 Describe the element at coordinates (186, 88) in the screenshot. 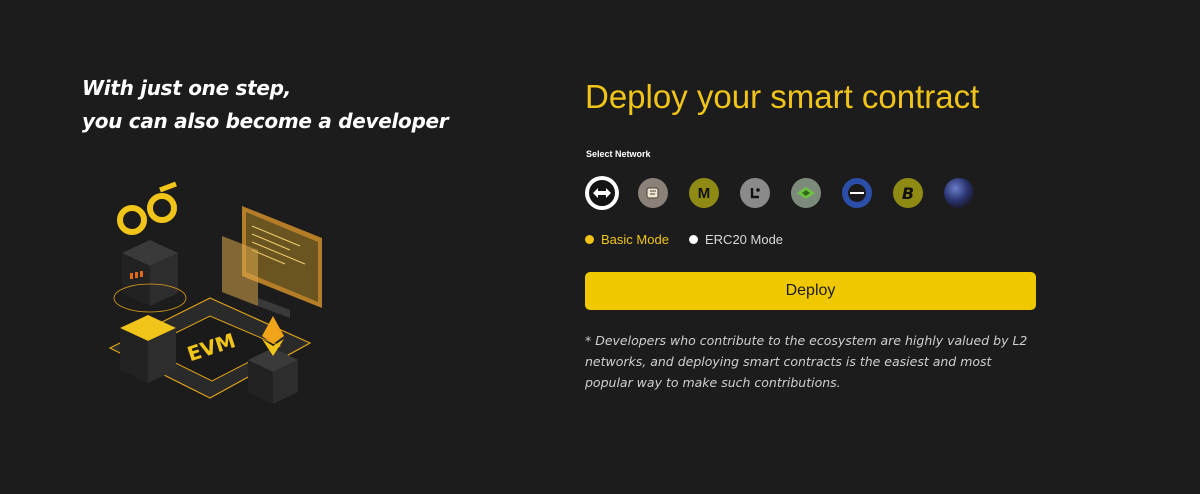

I see `hero-line-1: With just one step,` at that location.